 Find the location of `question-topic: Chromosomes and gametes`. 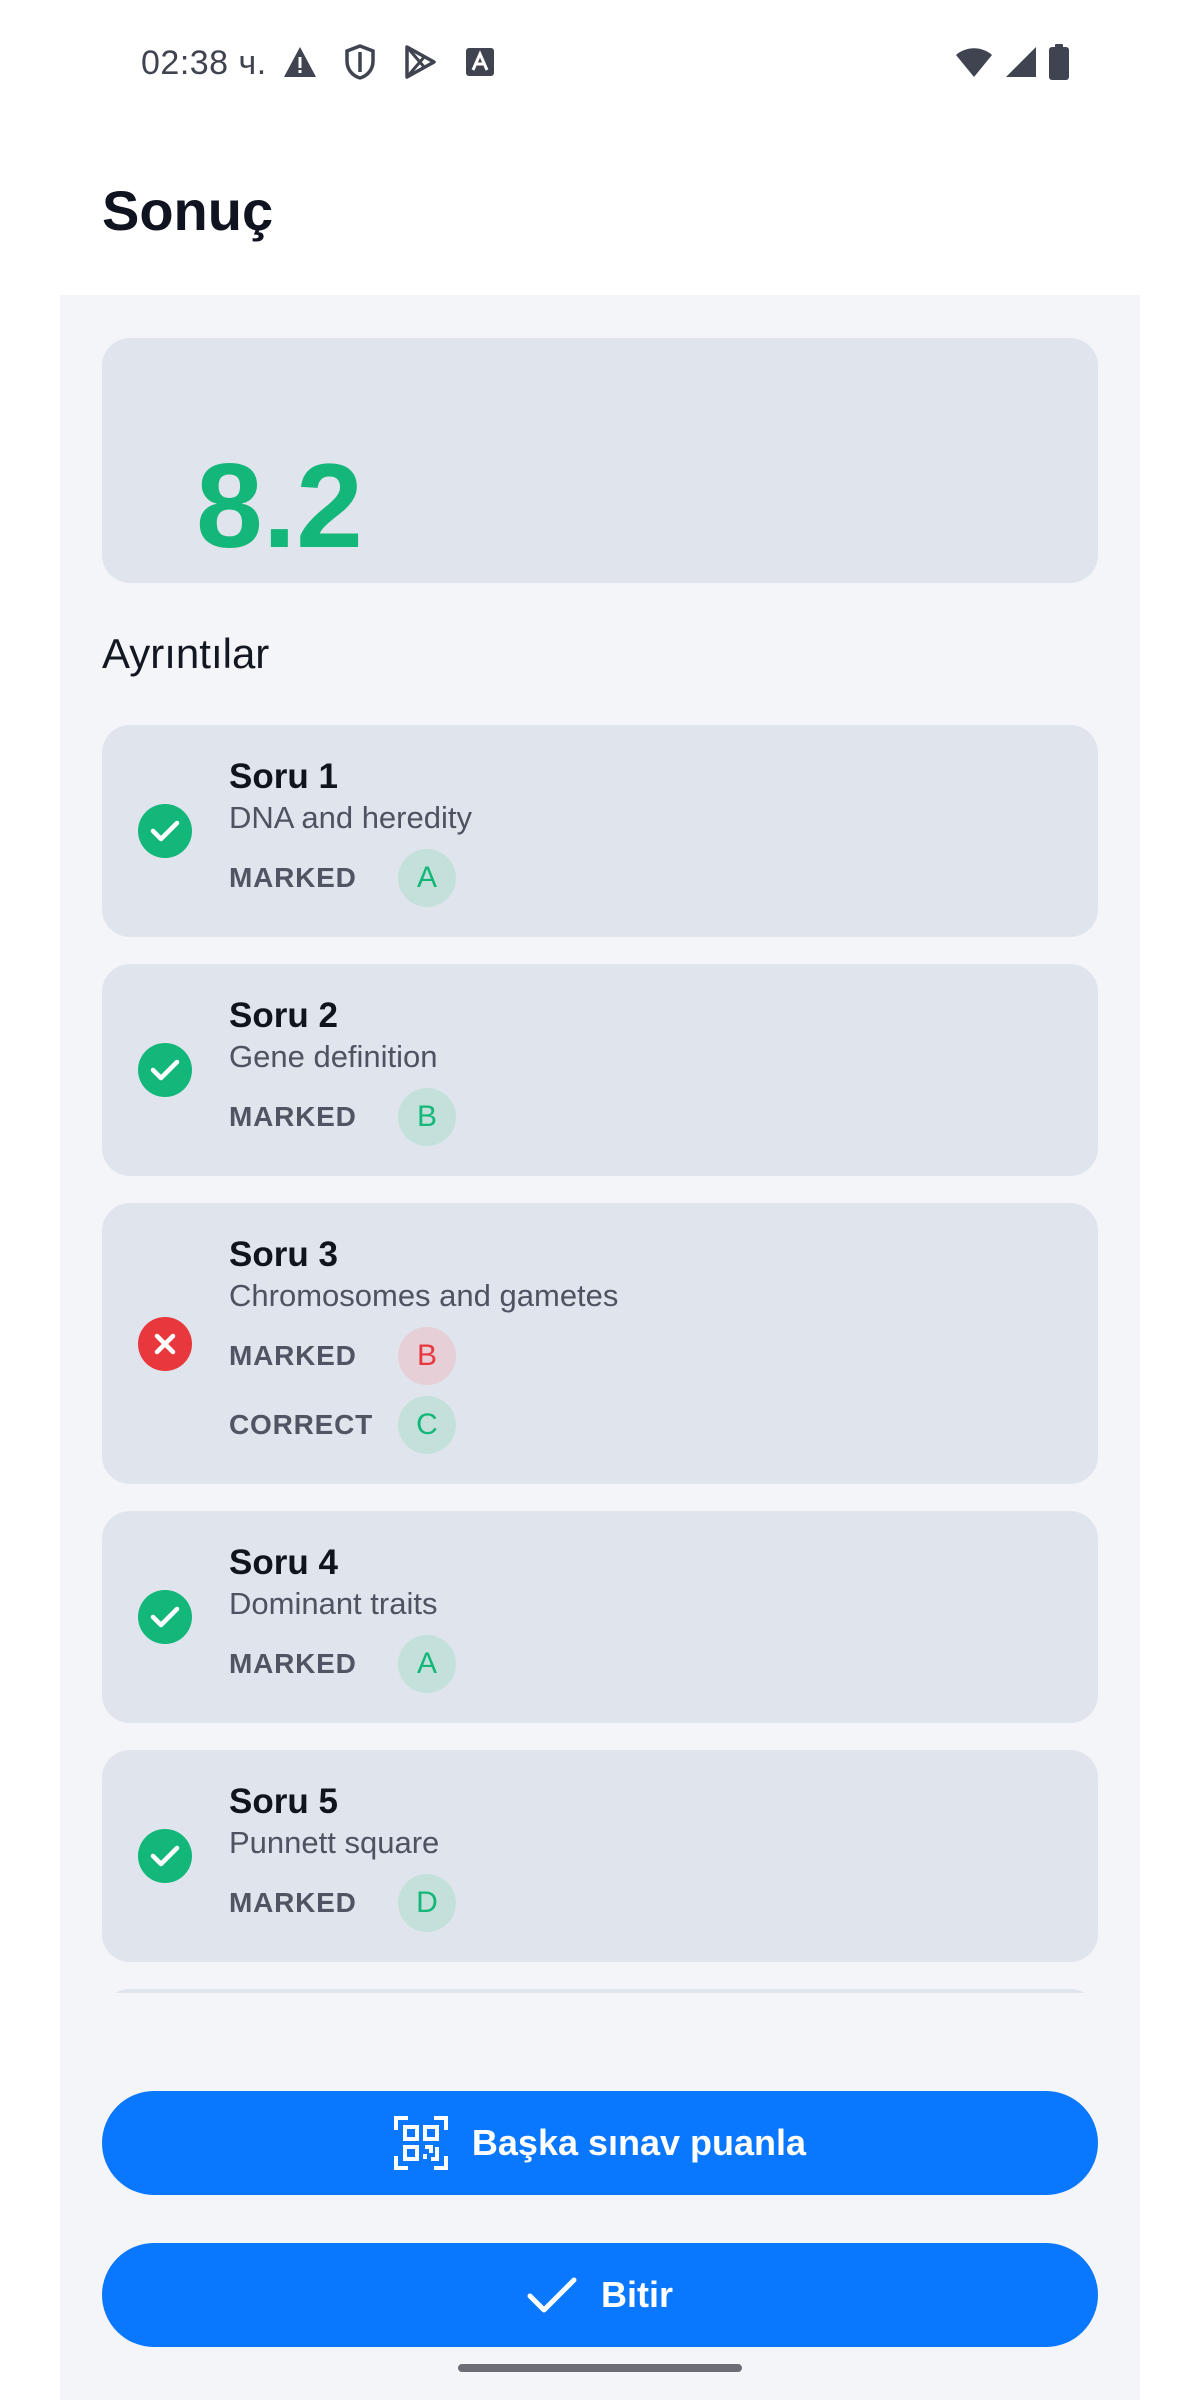

question-topic: Chromosomes and gametes is located at coordinates (424, 1295).